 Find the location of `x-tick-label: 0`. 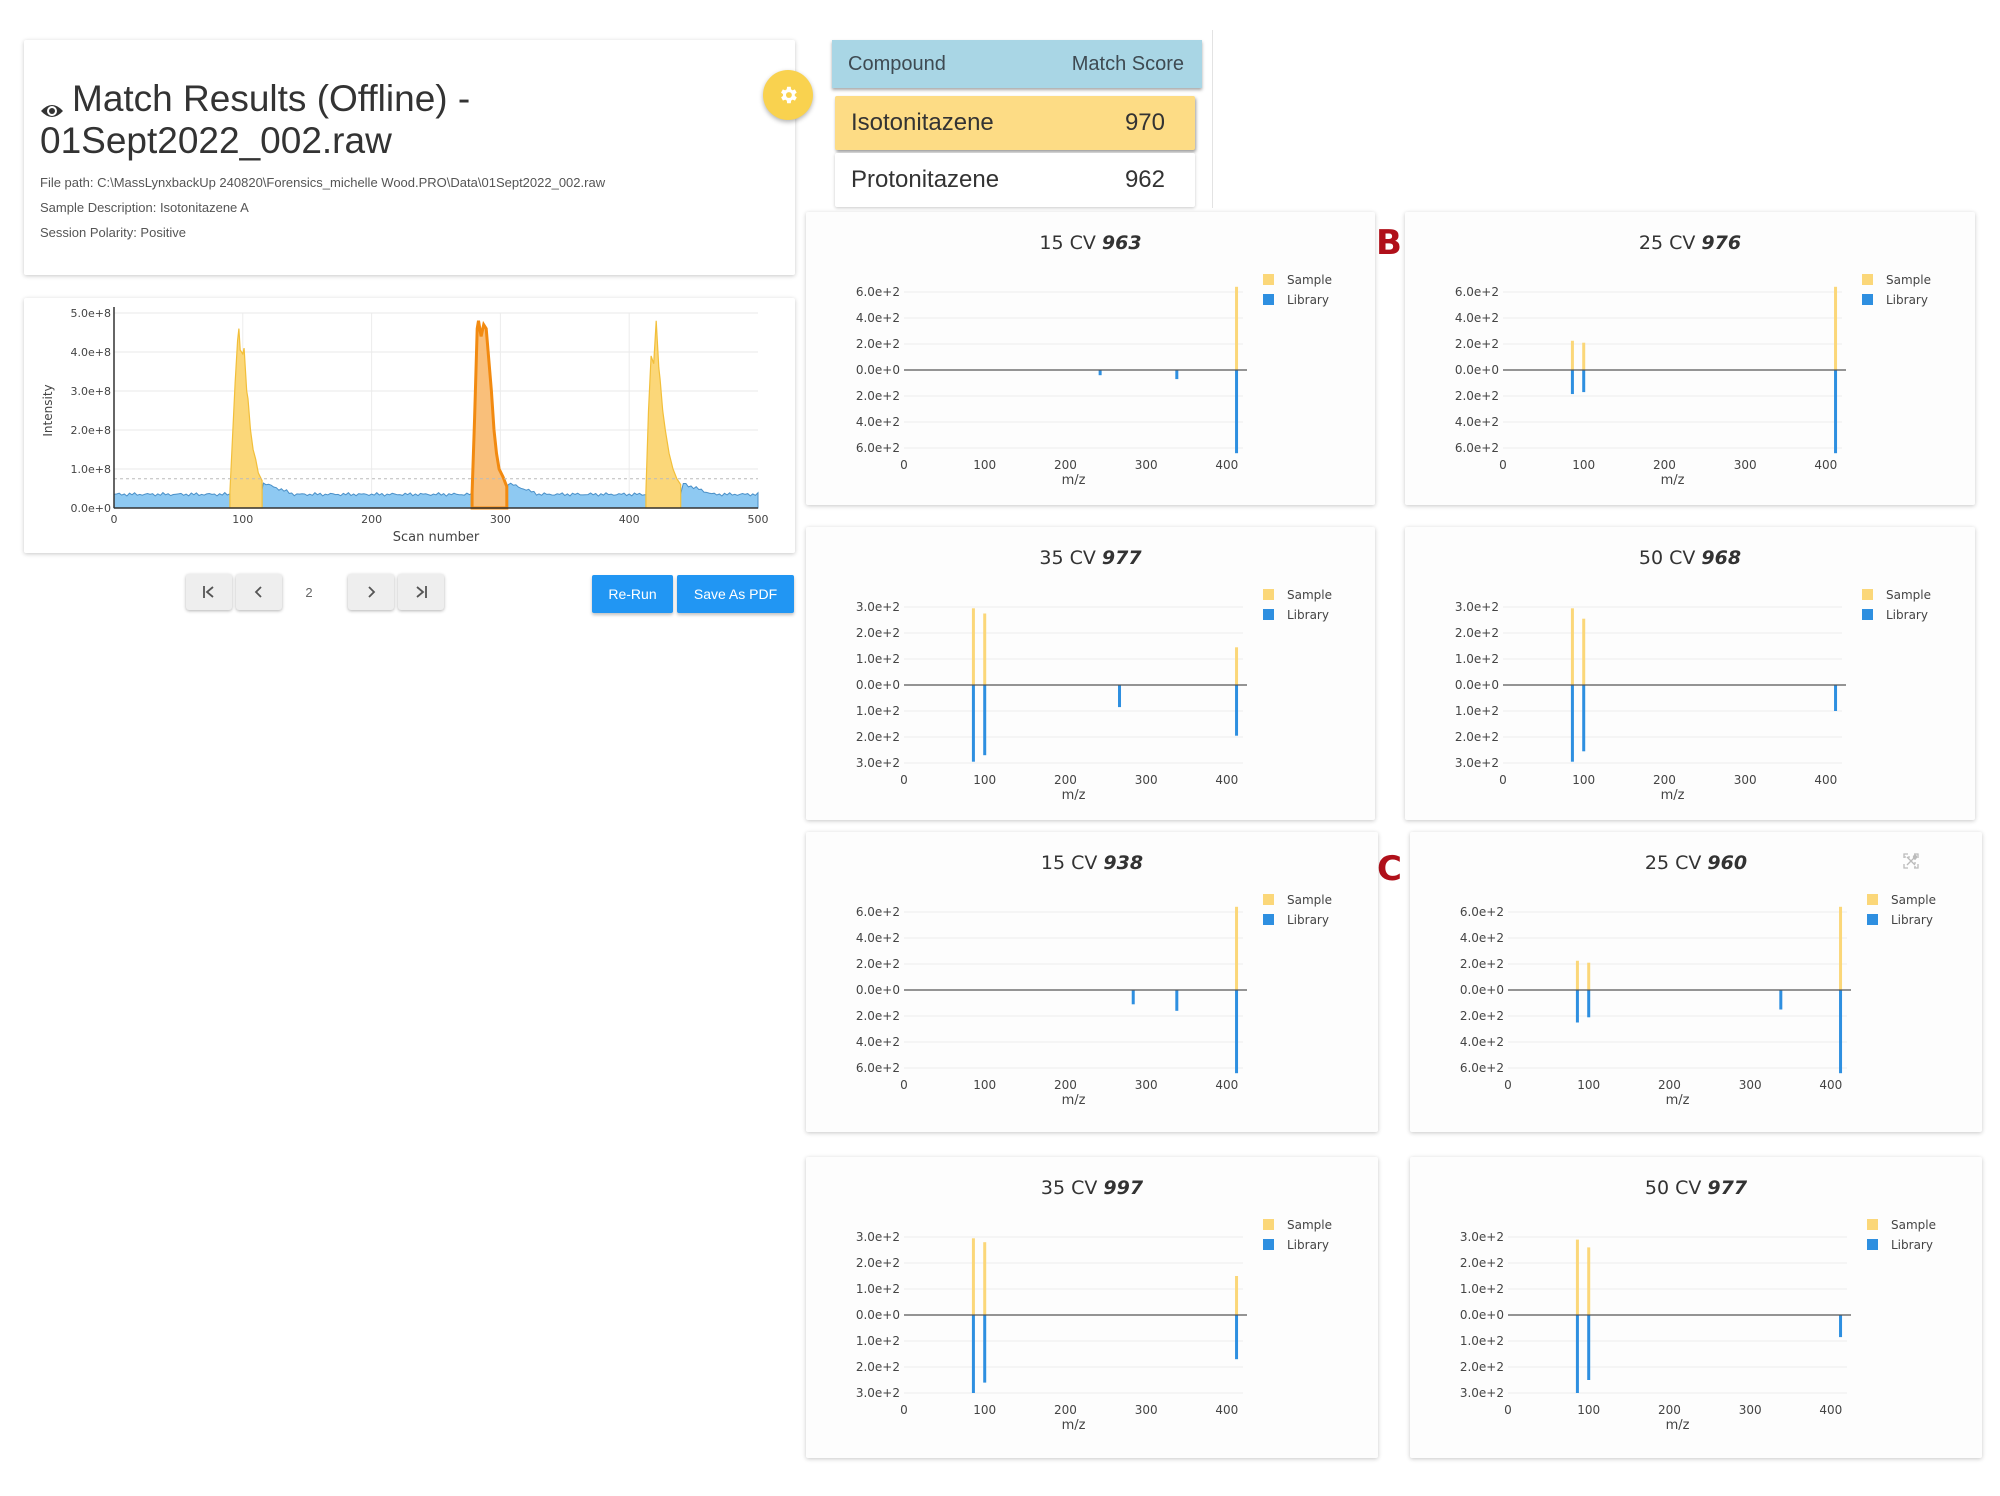

x-tick-label: 0 is located at coordinates (904, 1085).